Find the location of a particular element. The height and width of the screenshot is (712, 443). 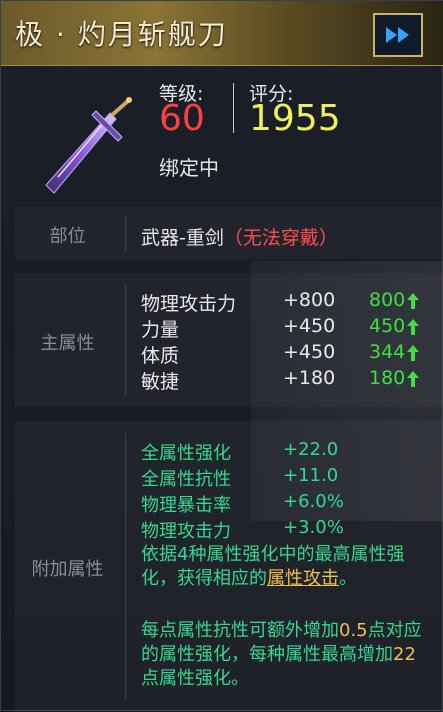

attr-base: +800 is located at coordinates (309, 300).